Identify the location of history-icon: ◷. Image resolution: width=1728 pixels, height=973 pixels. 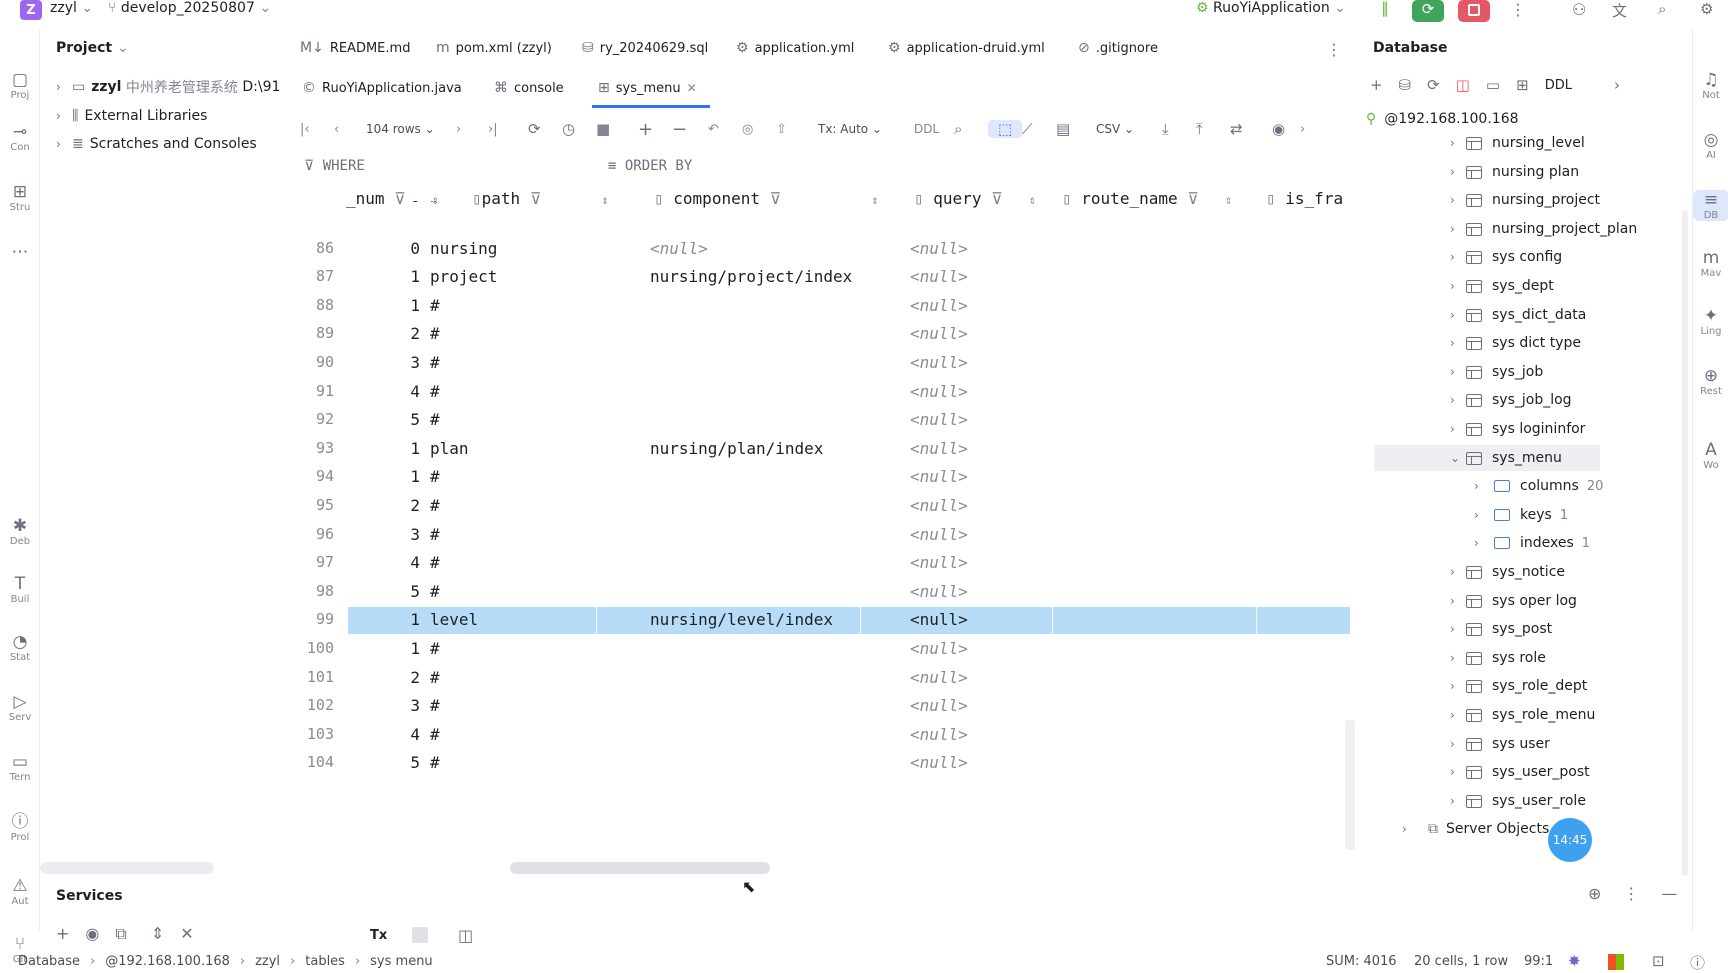
(579, 129).